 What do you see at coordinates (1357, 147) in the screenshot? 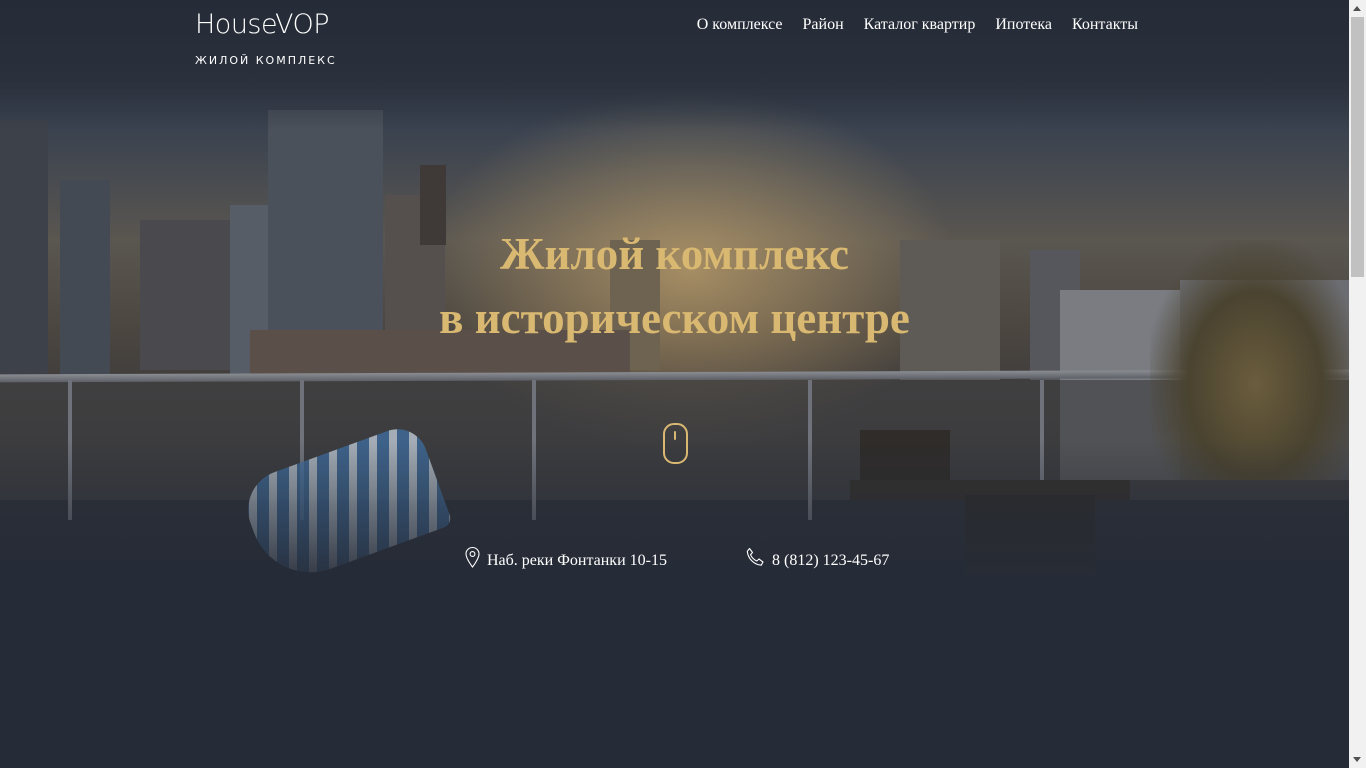
I see `scrollbar-thumb` at bounding box center [1357, 147].